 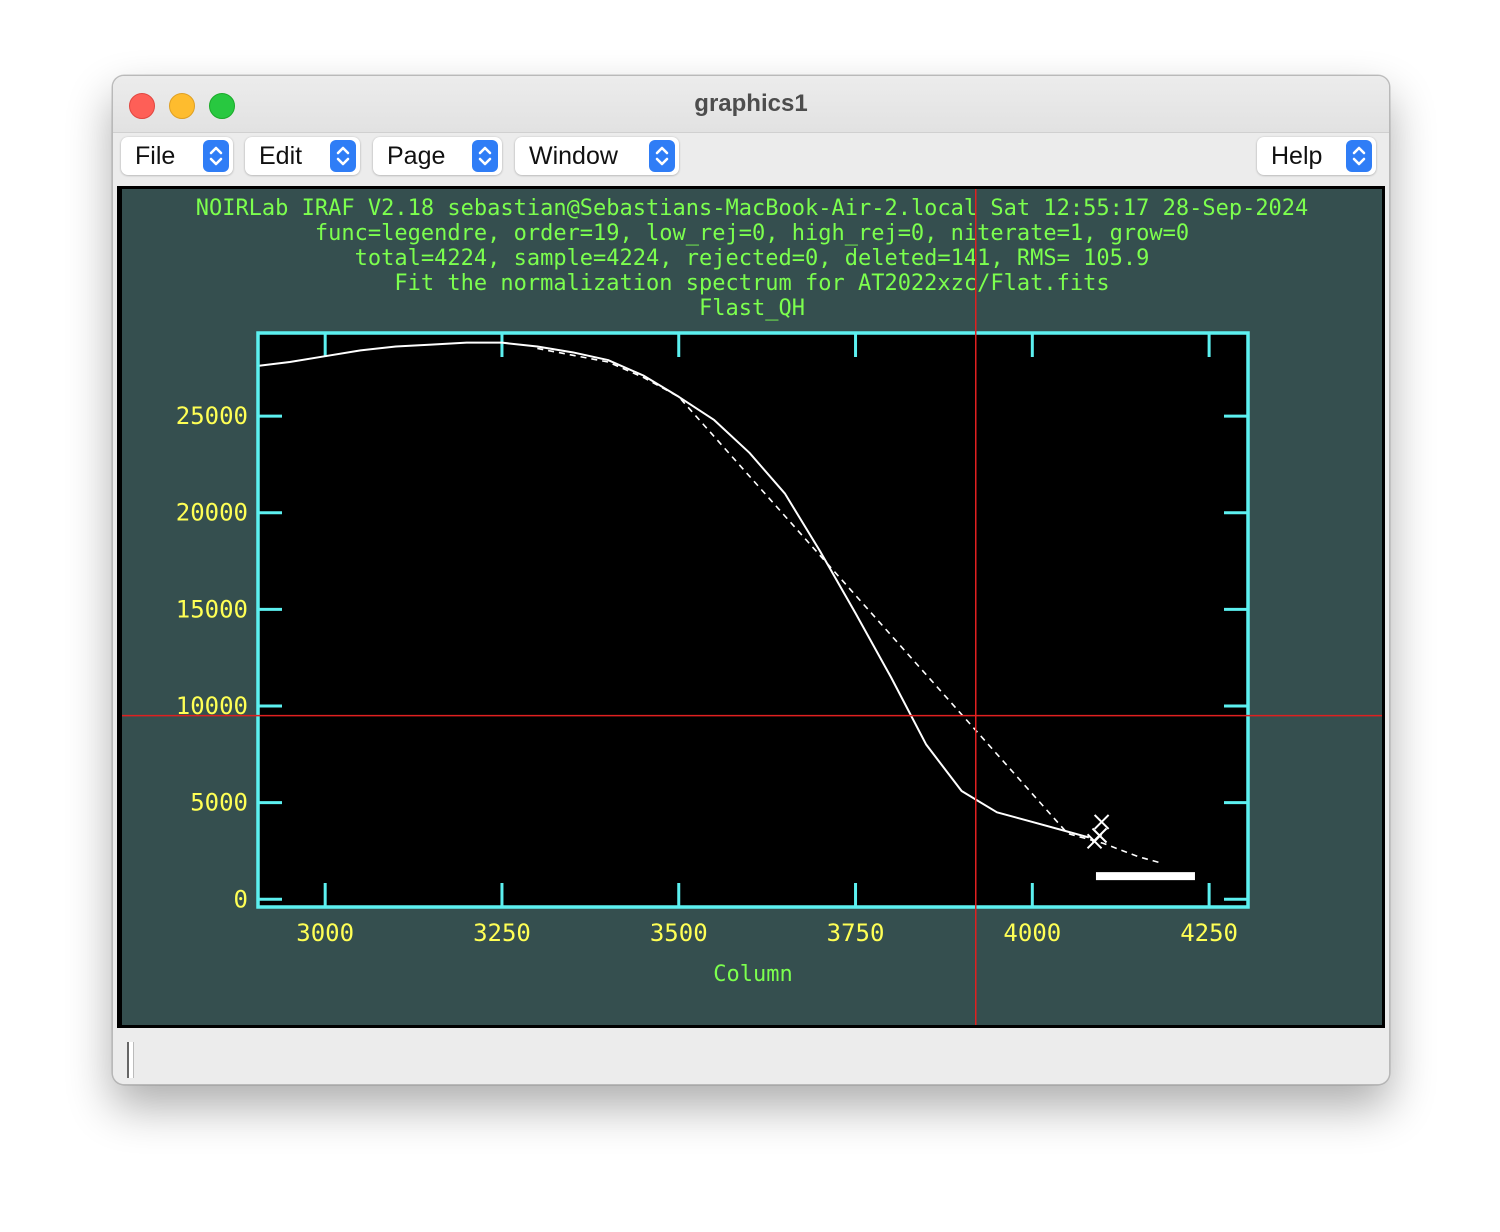 I want to click on edit-menu: Edit, so click(x=302, y=156).